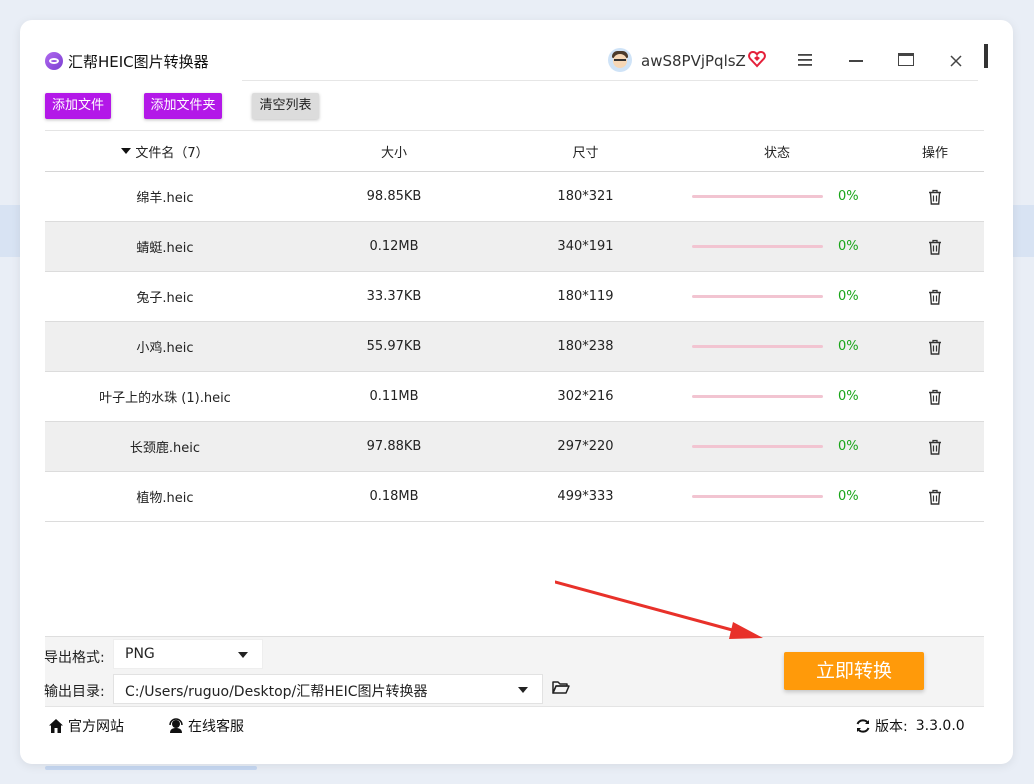  What do you see at coordinates (394, 346) in the screenshot?
I see `file-size: 55.97KB` at bounding box center [394, 346].